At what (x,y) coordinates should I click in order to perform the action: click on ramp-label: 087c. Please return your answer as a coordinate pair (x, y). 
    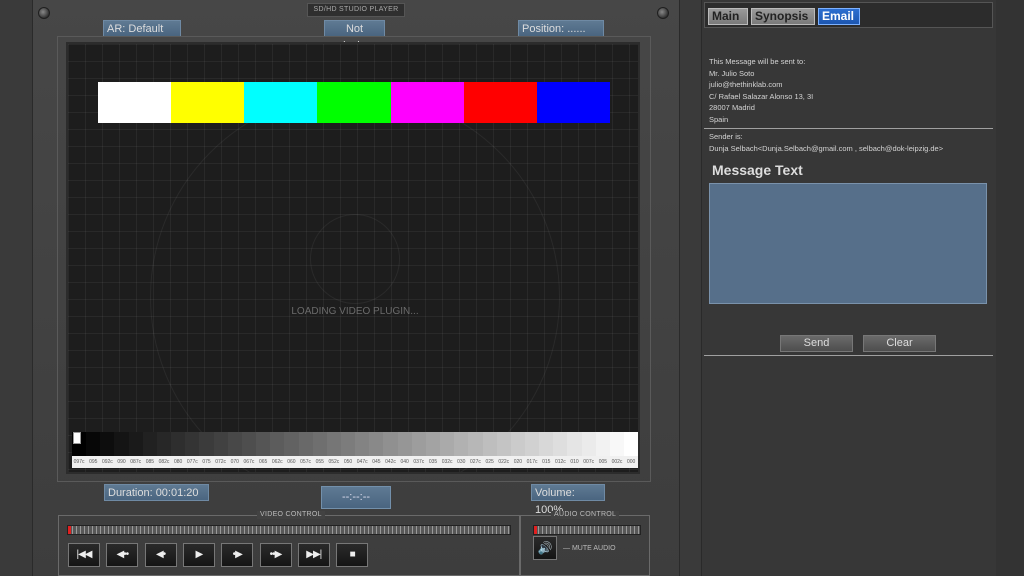
    Looking at the image, I should click on (136, 462).